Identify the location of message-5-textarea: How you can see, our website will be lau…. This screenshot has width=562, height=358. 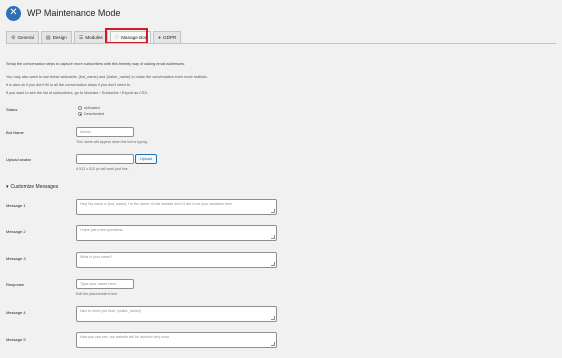
(176, 340).